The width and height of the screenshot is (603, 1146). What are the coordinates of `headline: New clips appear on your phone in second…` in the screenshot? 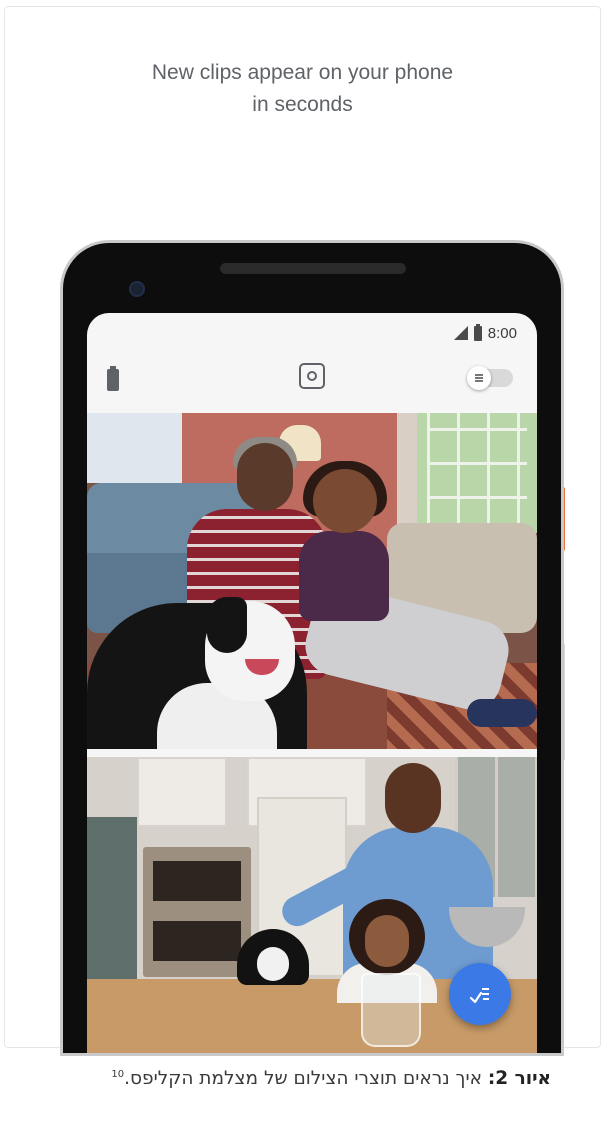 It's located at (302, 89).